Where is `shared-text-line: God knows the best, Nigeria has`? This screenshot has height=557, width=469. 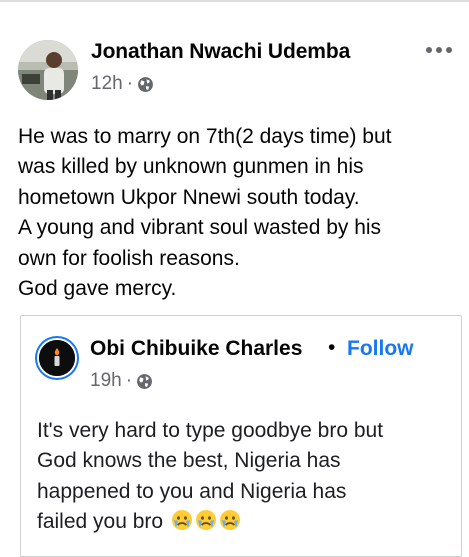
shared-text-line: God knows the best, Nigeria has is located at coordinates (189, 461).